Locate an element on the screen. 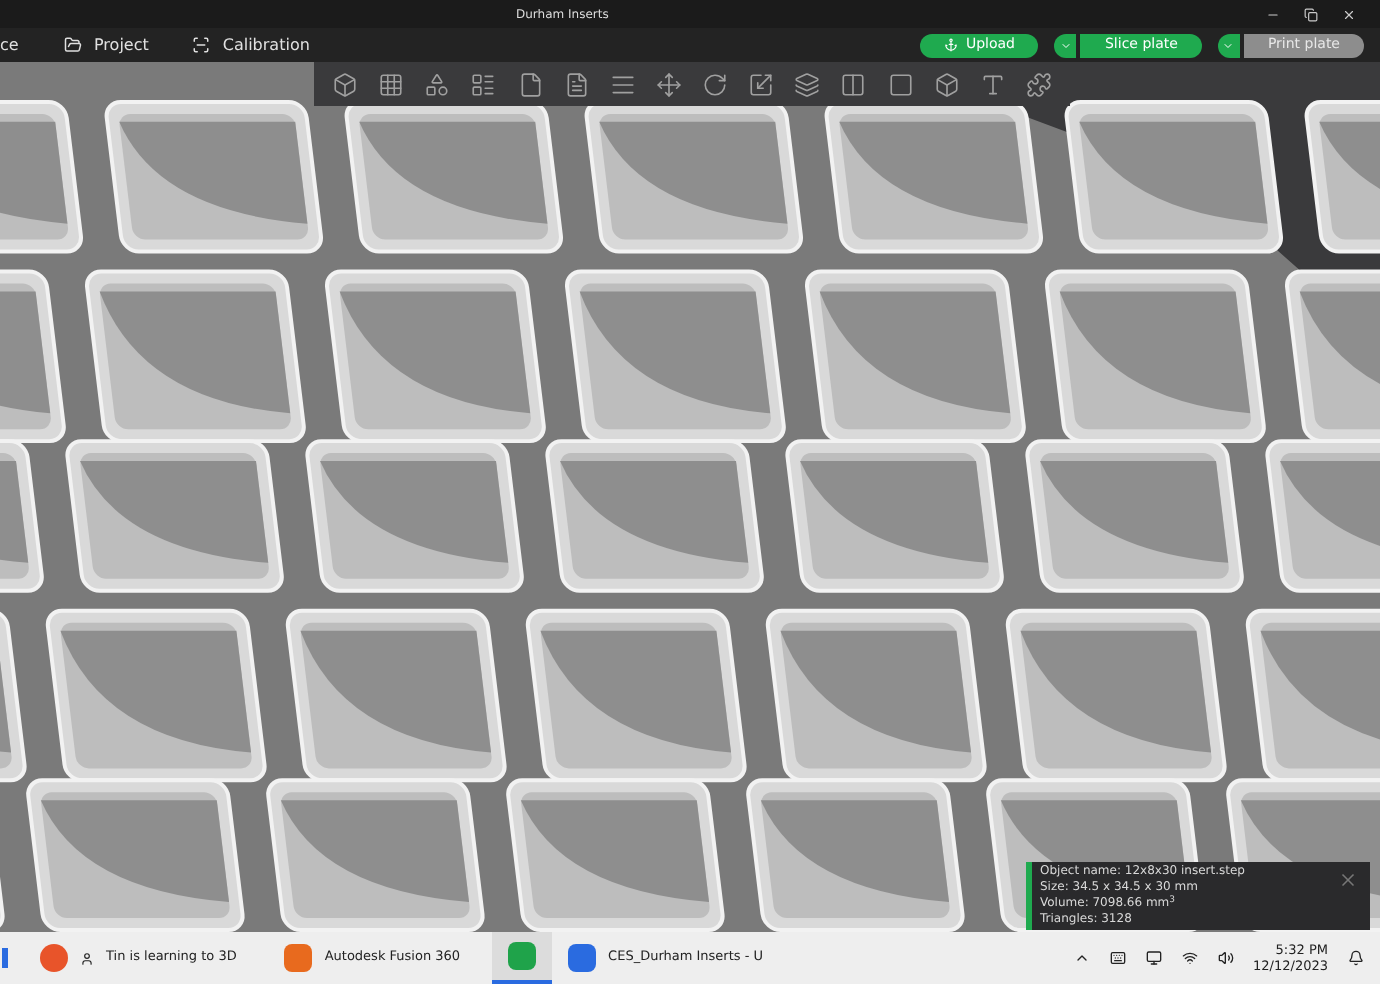 The width and height of the screenshot is (1380, 984). speaker-icon is located at coordinates (1225, 958).